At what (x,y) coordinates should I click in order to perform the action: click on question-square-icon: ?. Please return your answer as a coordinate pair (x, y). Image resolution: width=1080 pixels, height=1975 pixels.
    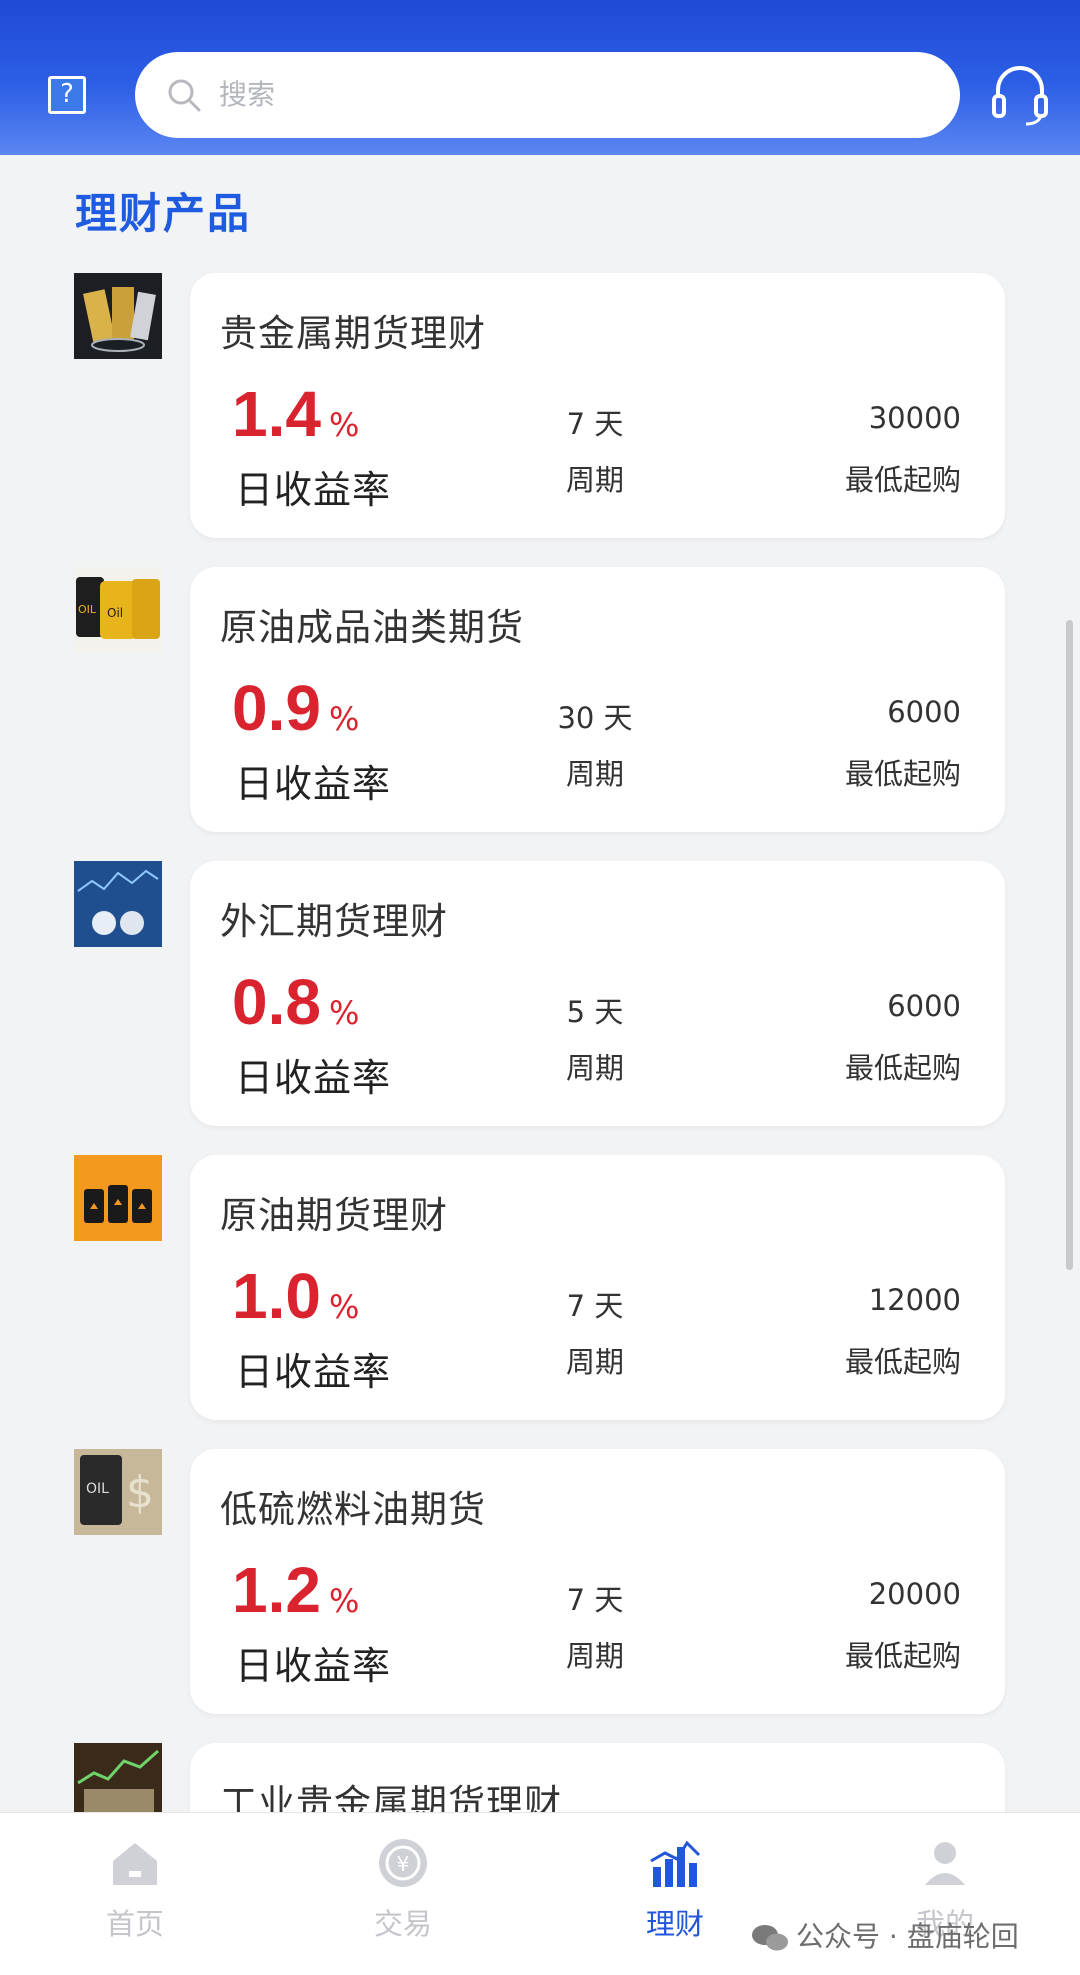
    Looking at the image, I should click on (67, 94).